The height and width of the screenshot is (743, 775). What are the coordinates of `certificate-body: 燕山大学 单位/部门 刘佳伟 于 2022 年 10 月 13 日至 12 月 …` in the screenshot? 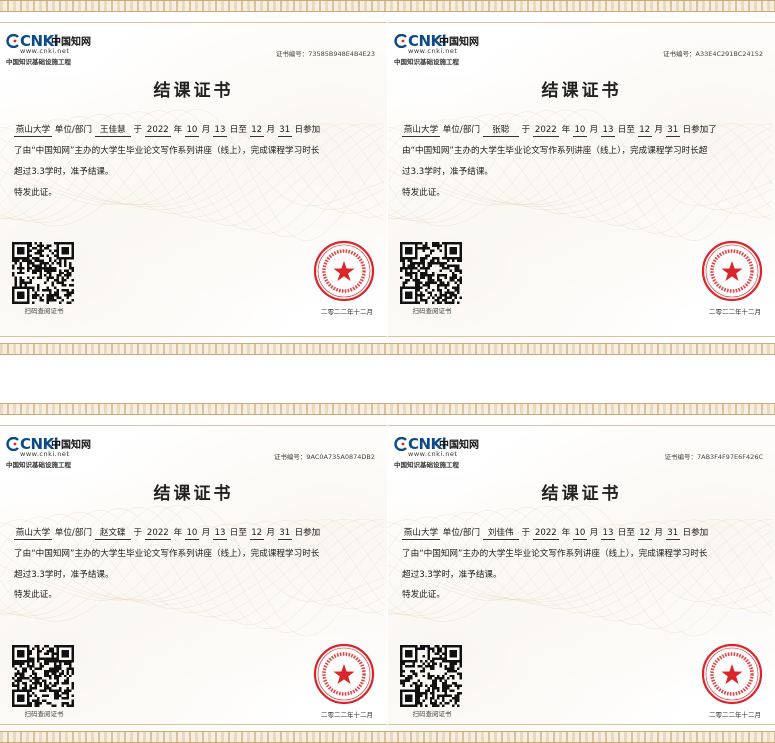 It's located at (583, 563).